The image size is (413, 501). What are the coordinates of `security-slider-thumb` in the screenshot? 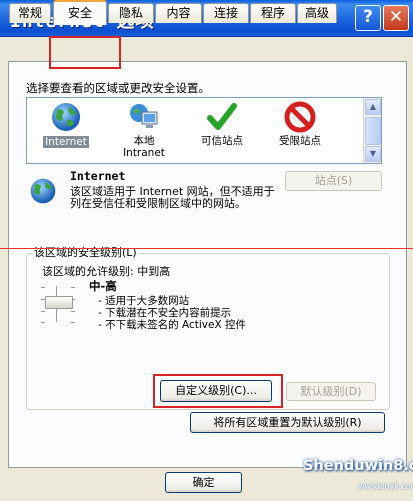 It's located at (59, 302).